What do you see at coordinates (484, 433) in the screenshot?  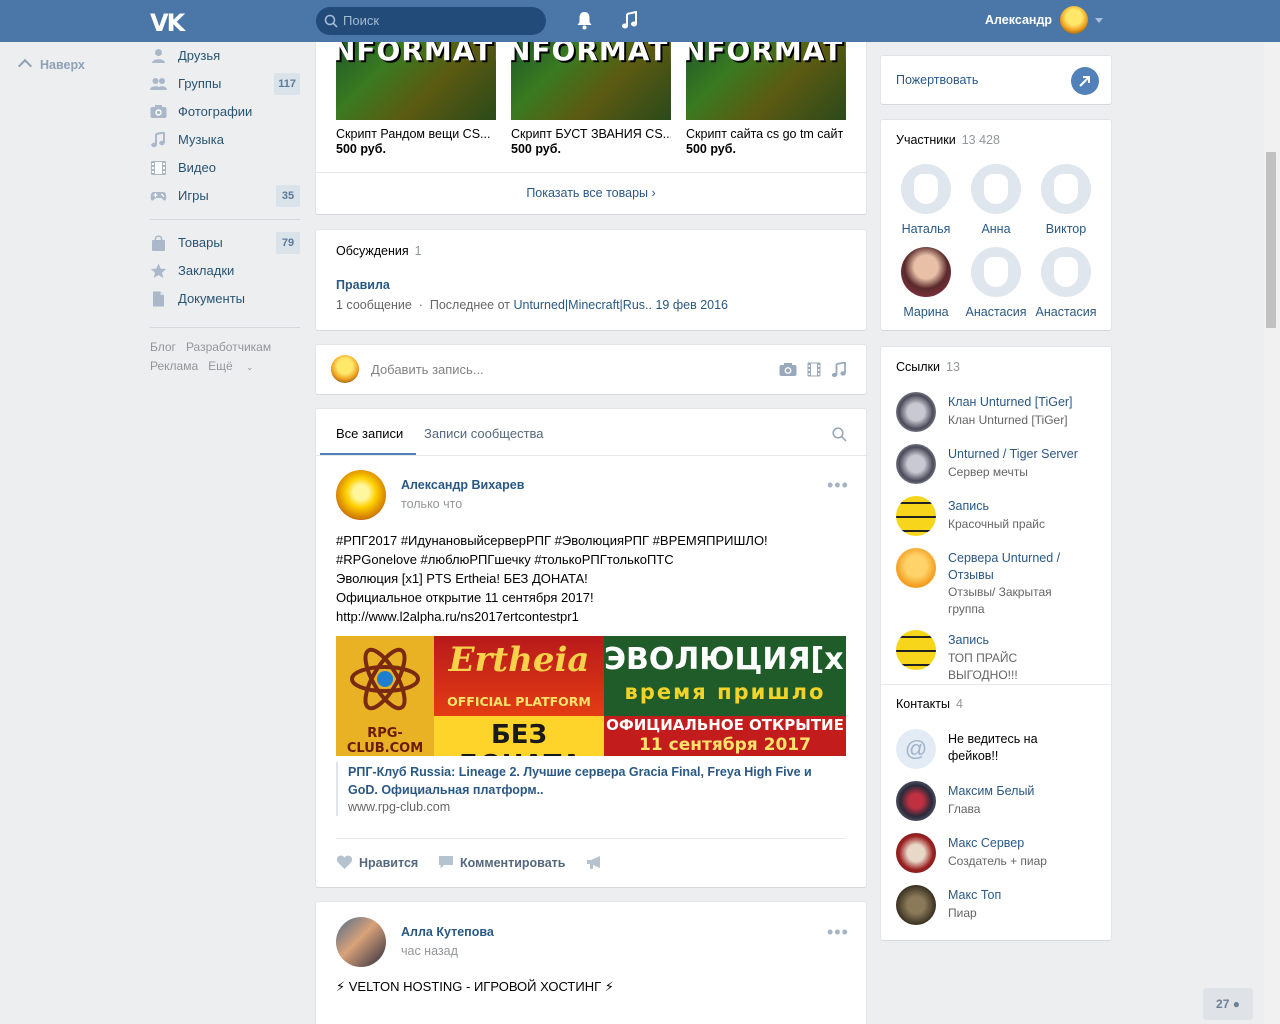 I see `tab-community-posts: Записи сообщества` at bounding box center [484, 433].